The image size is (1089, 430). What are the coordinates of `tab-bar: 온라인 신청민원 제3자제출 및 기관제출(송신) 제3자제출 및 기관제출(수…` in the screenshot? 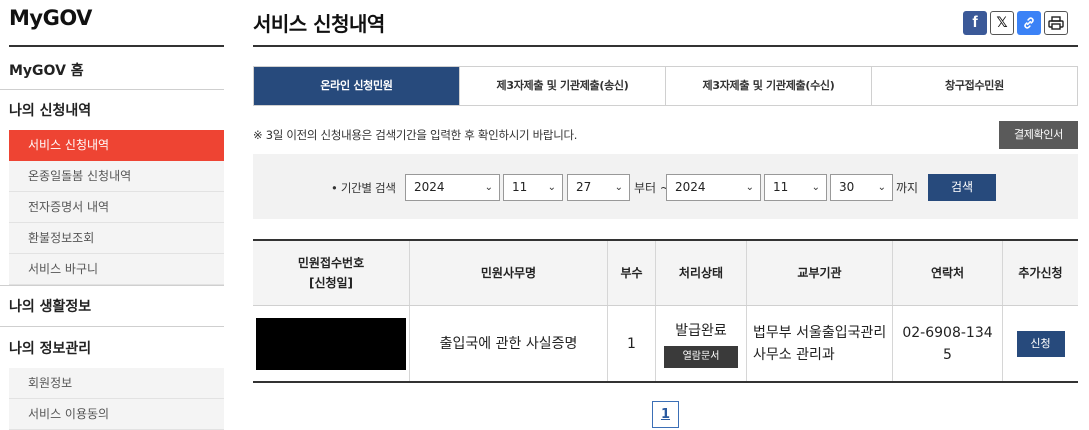 It's located at (665, 86).